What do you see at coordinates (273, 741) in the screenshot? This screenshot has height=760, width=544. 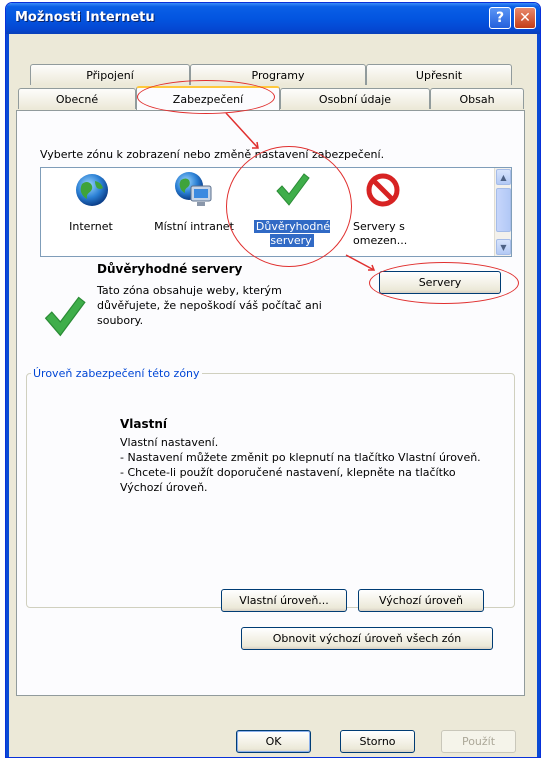 I see `ok-button: OK` at bounding box center [273, 741].